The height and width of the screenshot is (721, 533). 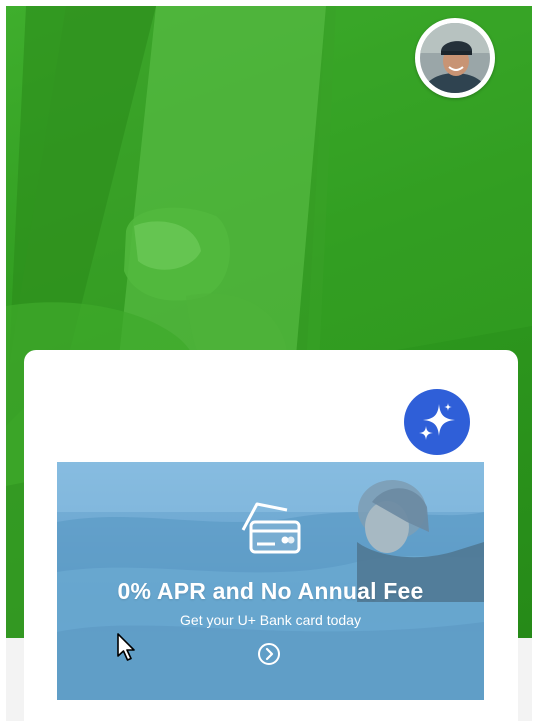 I want to click on promo-title: 0% APR and No Annual Fee, so click(x=270, y=591).